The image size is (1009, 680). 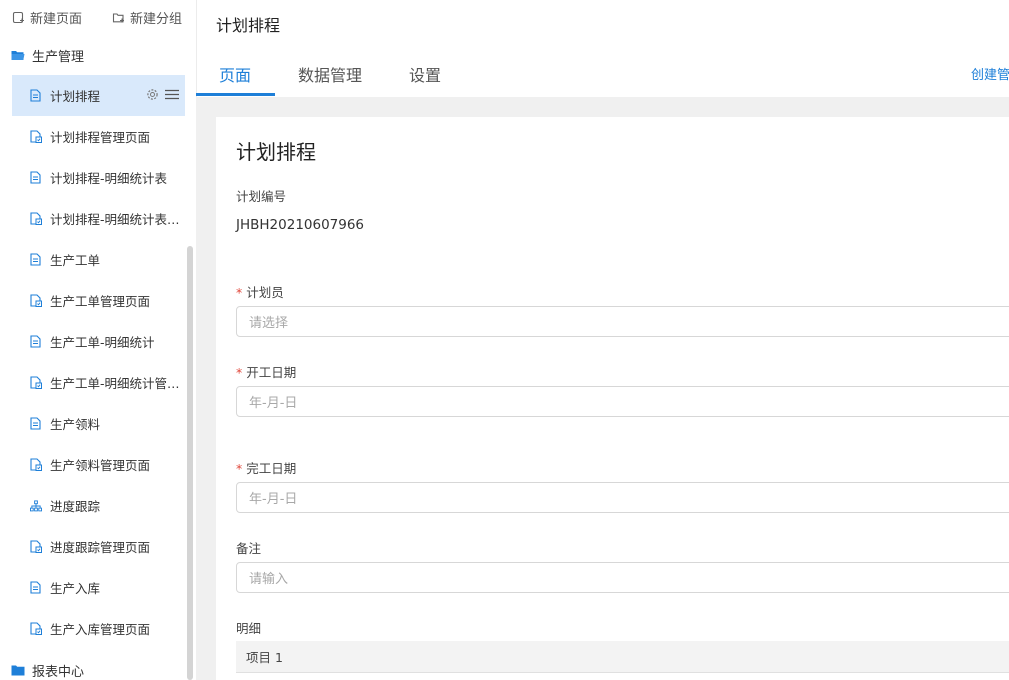 What do you see at coordinates (159, 94) in the screenshot?
I see `item-tools` at bounding box center [159, 94].